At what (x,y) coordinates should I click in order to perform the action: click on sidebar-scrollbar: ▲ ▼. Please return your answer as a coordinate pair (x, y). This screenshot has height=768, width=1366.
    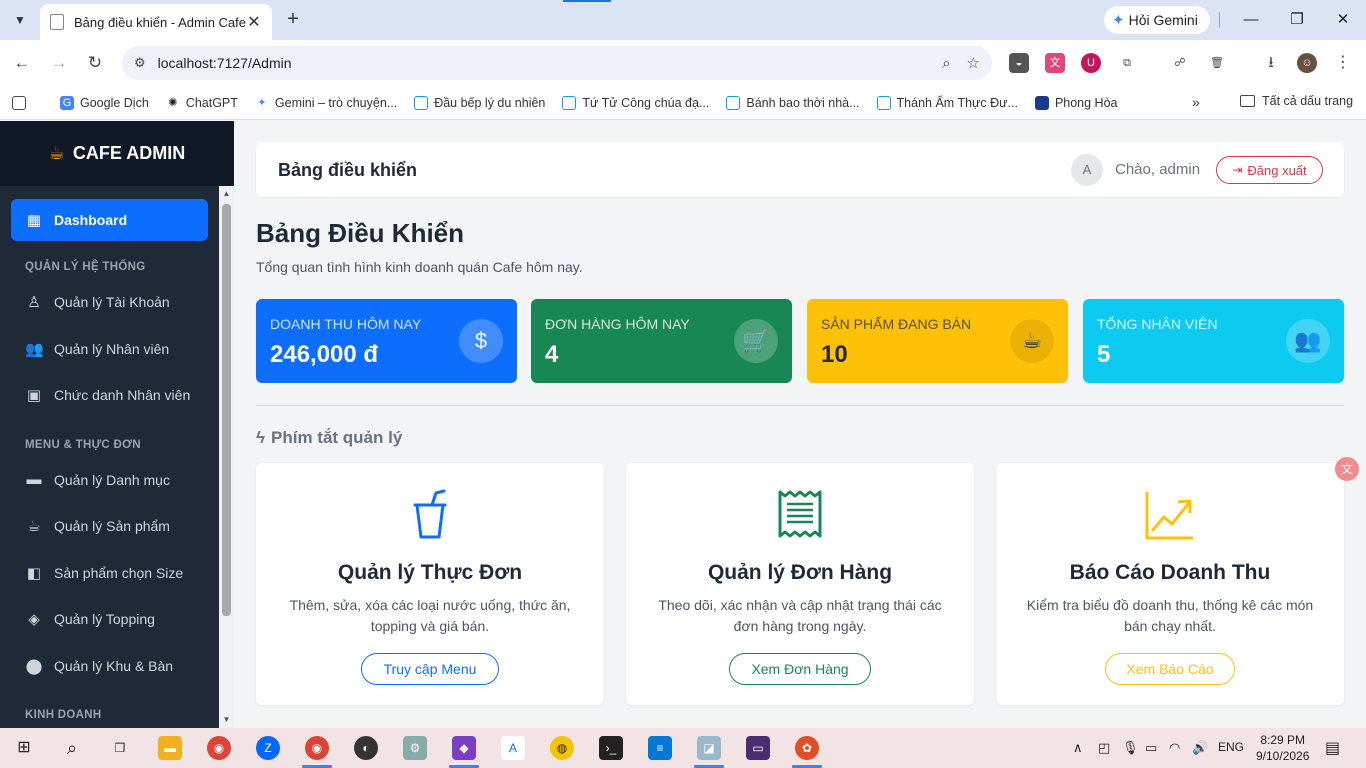
    Looking at the image, I should click on (226, 457).